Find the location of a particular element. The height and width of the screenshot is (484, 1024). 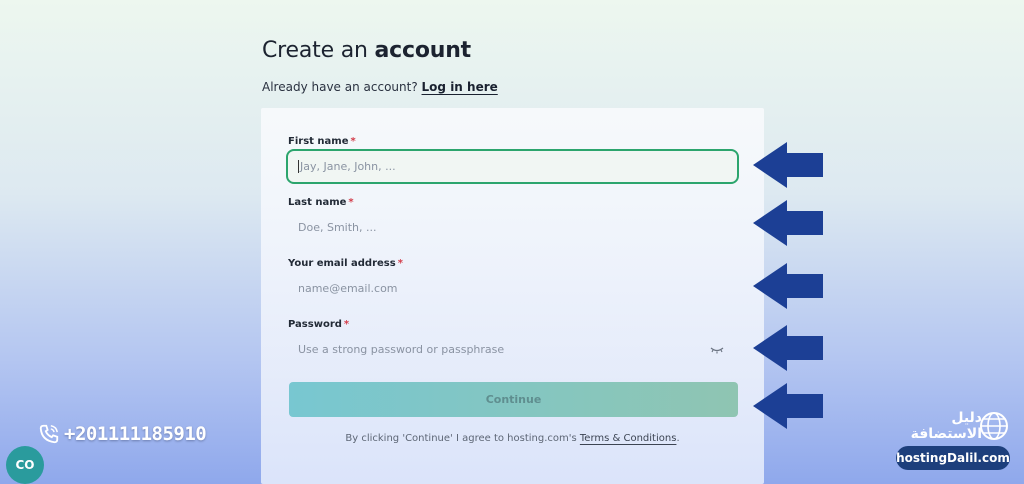

password-label: Password * is located at coordinates (319, 324).